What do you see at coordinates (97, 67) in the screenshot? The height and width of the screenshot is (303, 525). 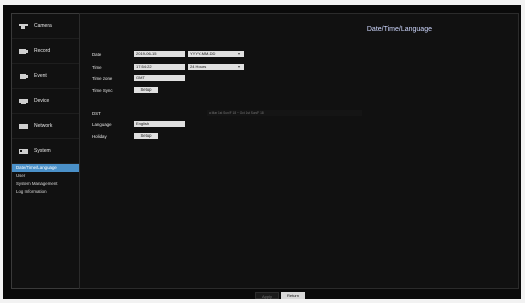 I see `time-label: Time` at bounding box center [97, 67].